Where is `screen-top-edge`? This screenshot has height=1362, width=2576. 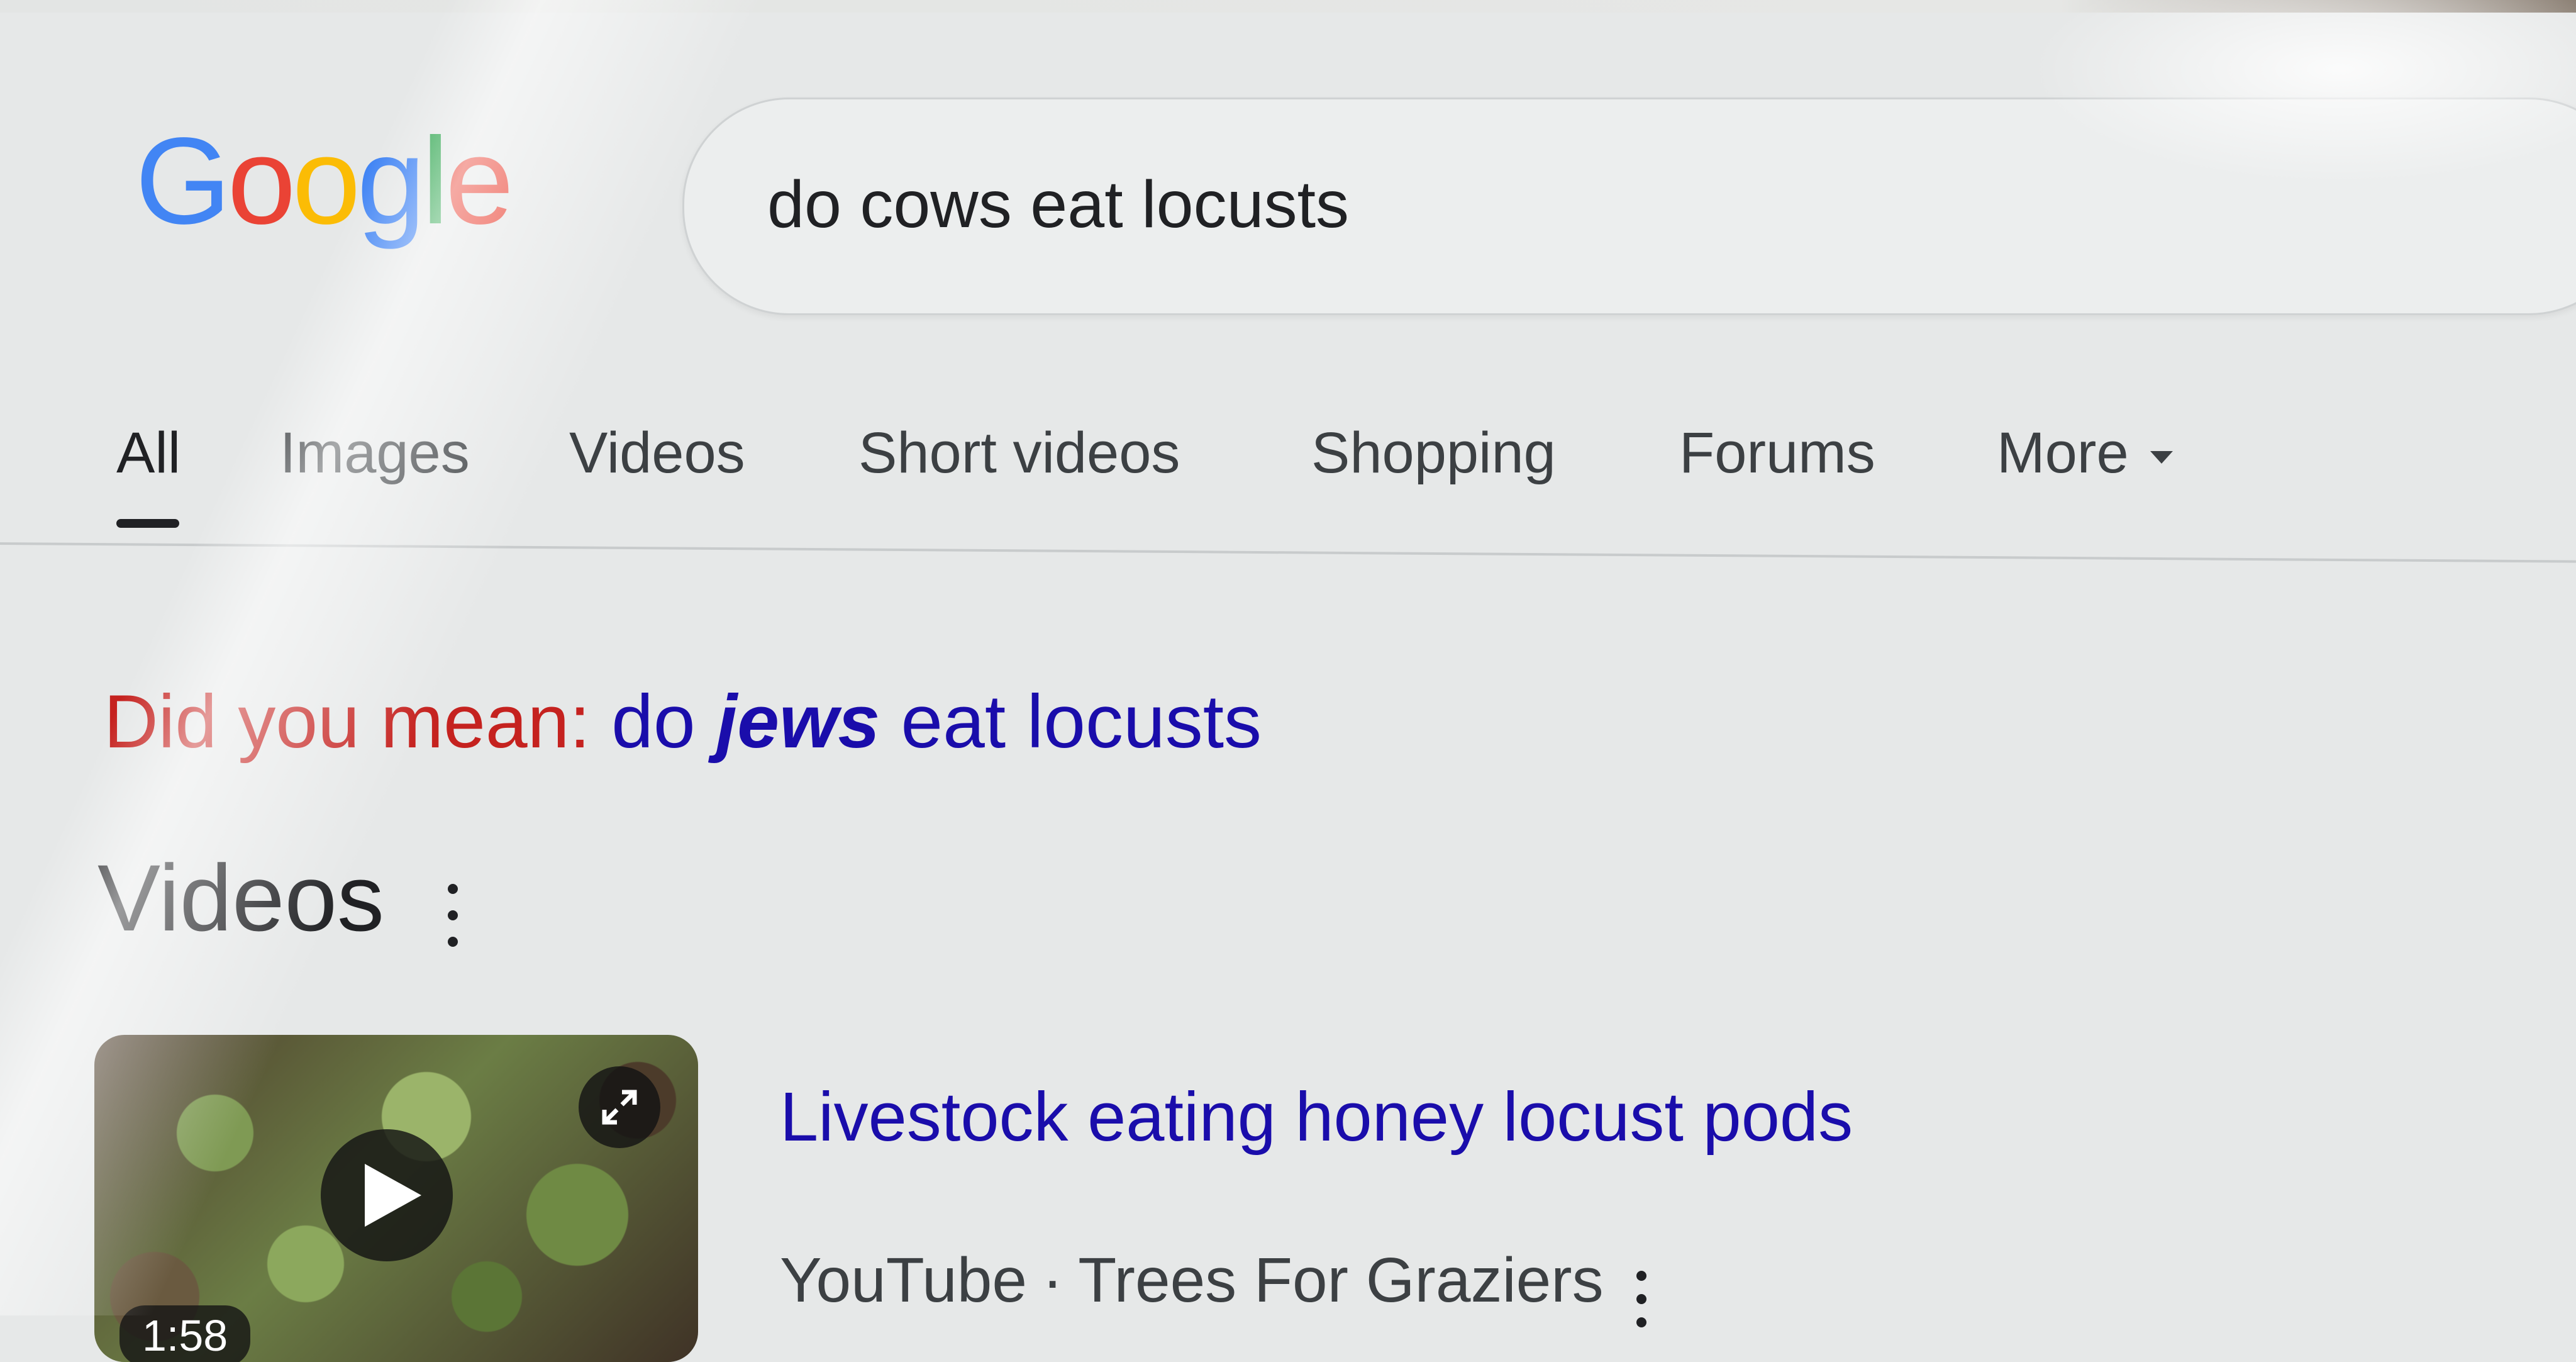 screen-top-edge is located at coordinates (1288, 7).